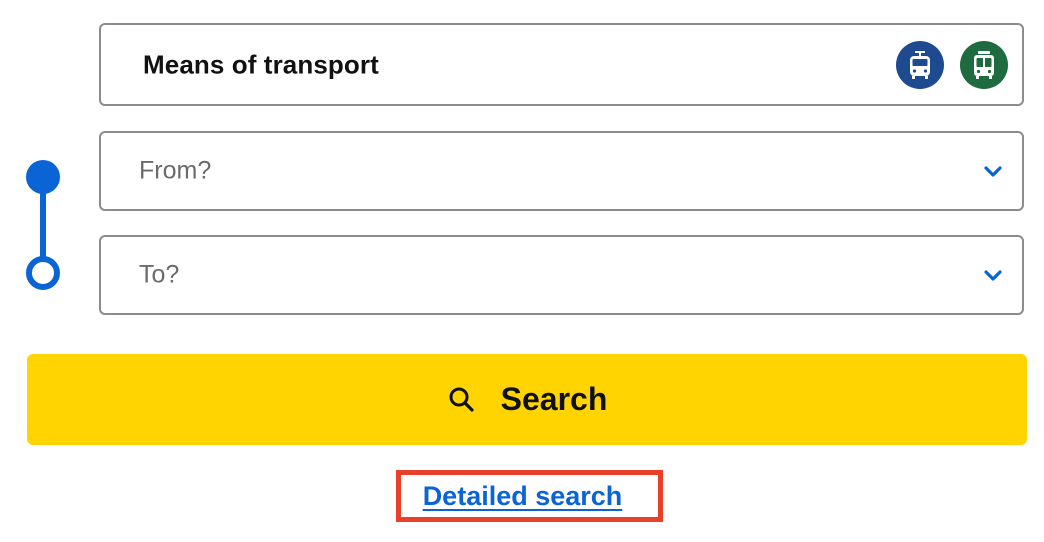  Describe the element at coordinates (43, 273) in the screenshot. I see `route-end-dot-icon` at that location.